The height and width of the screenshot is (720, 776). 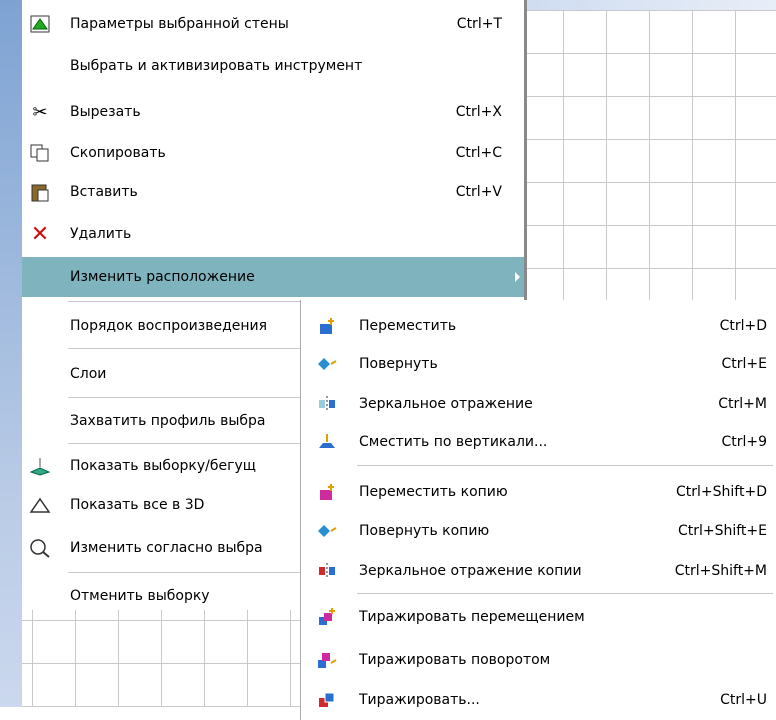 What do you see at coordinates (105, 112) in the screenshot?
I see `menu-item-label: Вырезать` at bounding box center [105, 112].